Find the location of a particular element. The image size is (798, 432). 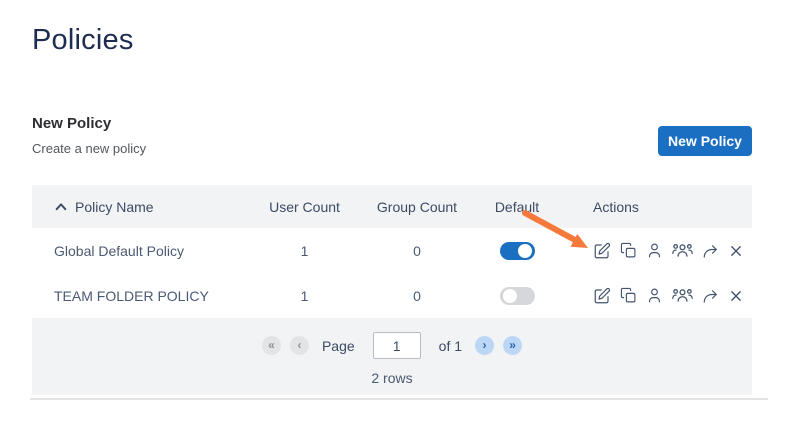

column-header-label: Policy Name is located at coordinates (114, 206).